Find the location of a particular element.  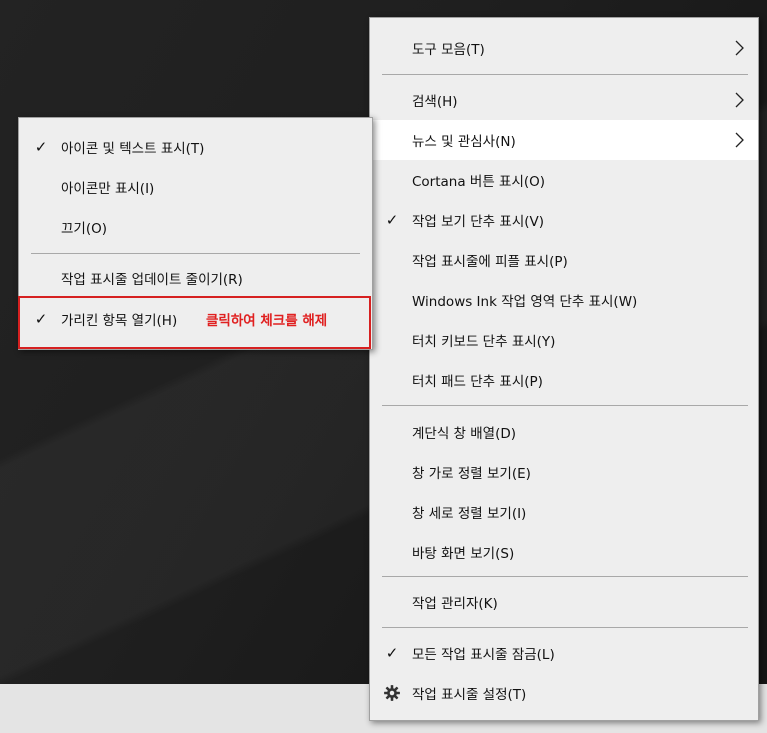

menu-item-label: Cortana 버튼 표시(O) is located at coordinates (479, 182).